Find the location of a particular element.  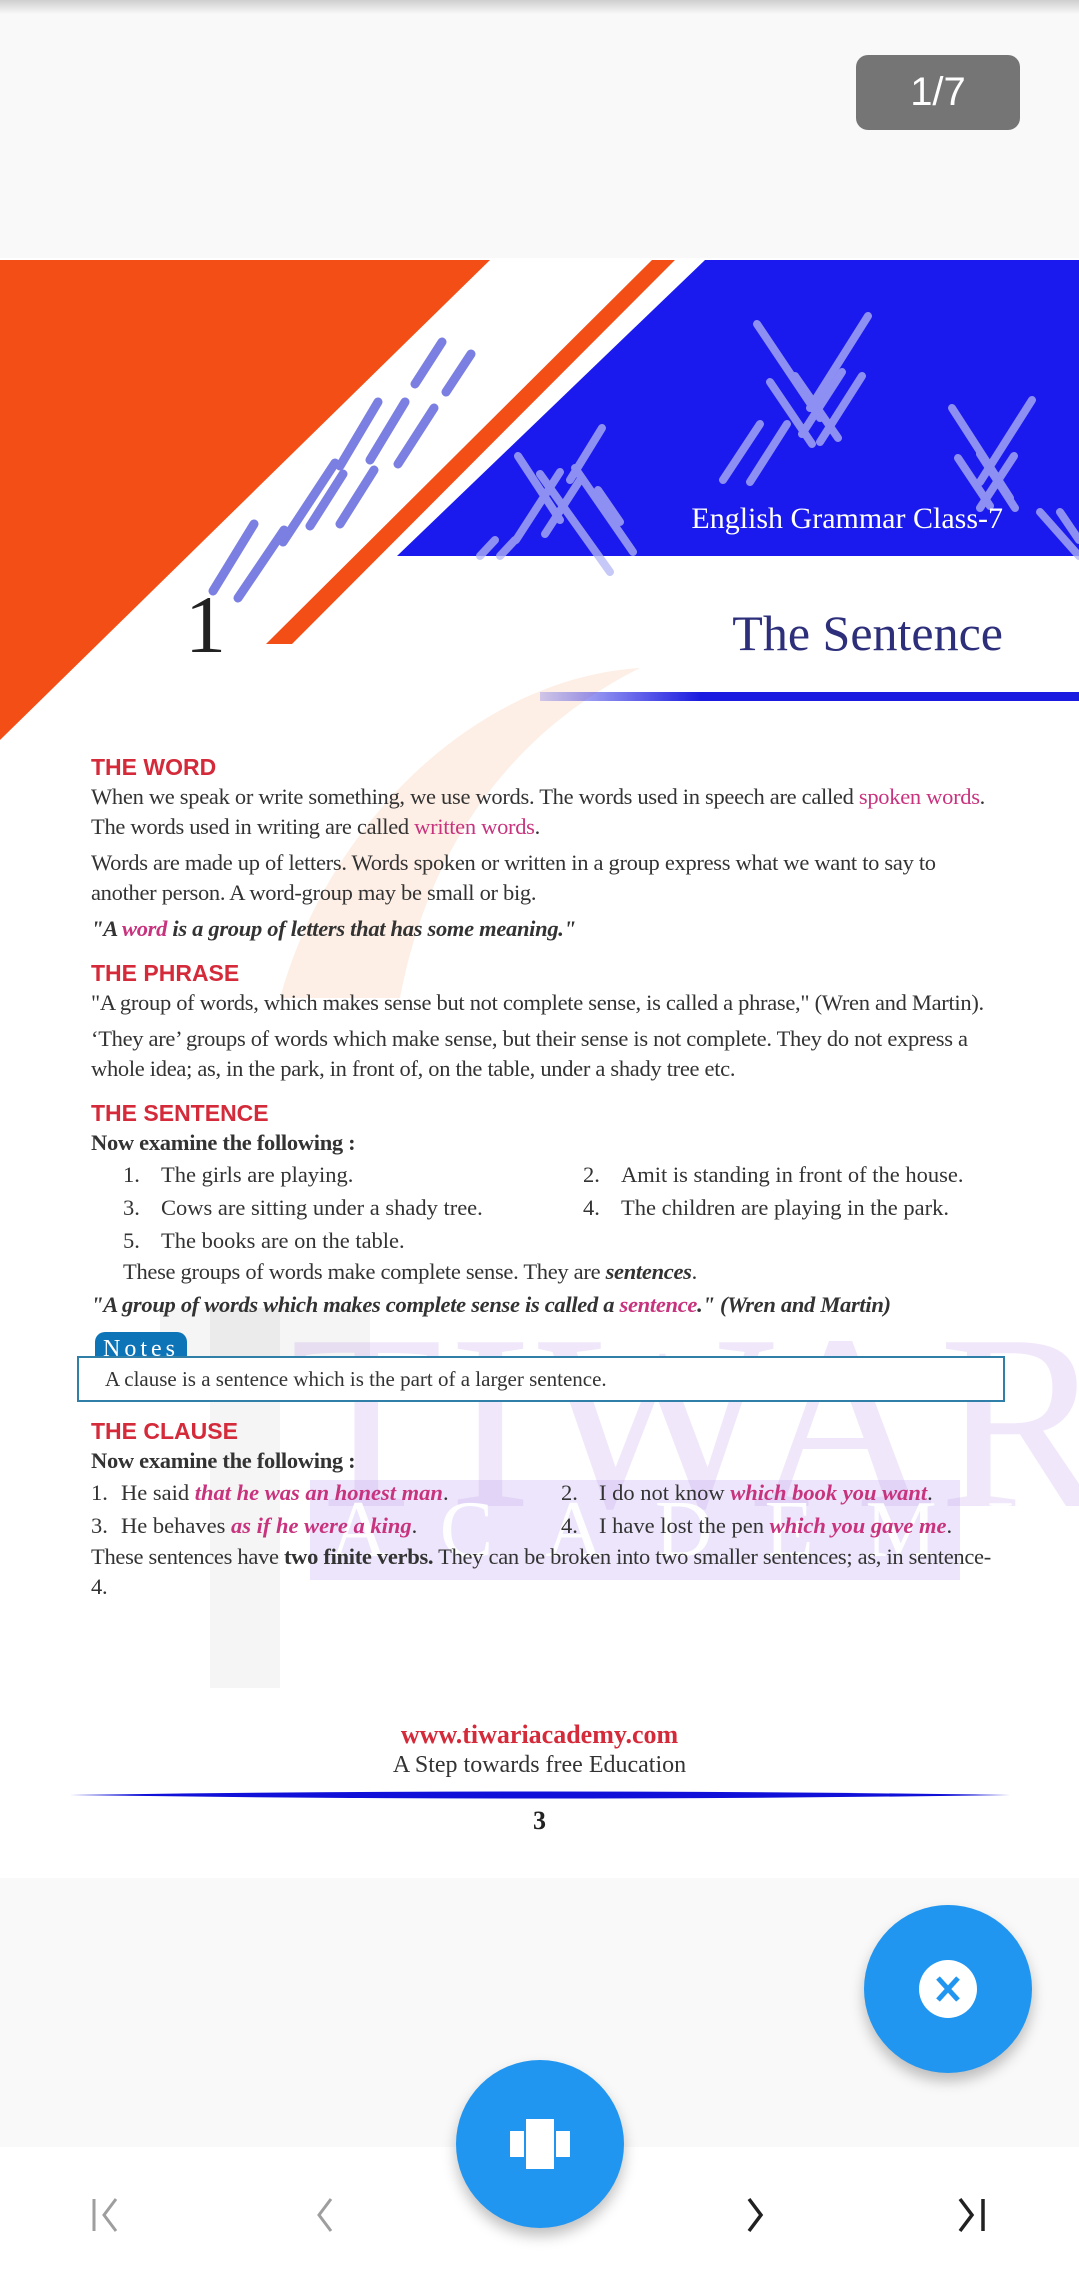

top-shadow is located at coordinates (539, 7).